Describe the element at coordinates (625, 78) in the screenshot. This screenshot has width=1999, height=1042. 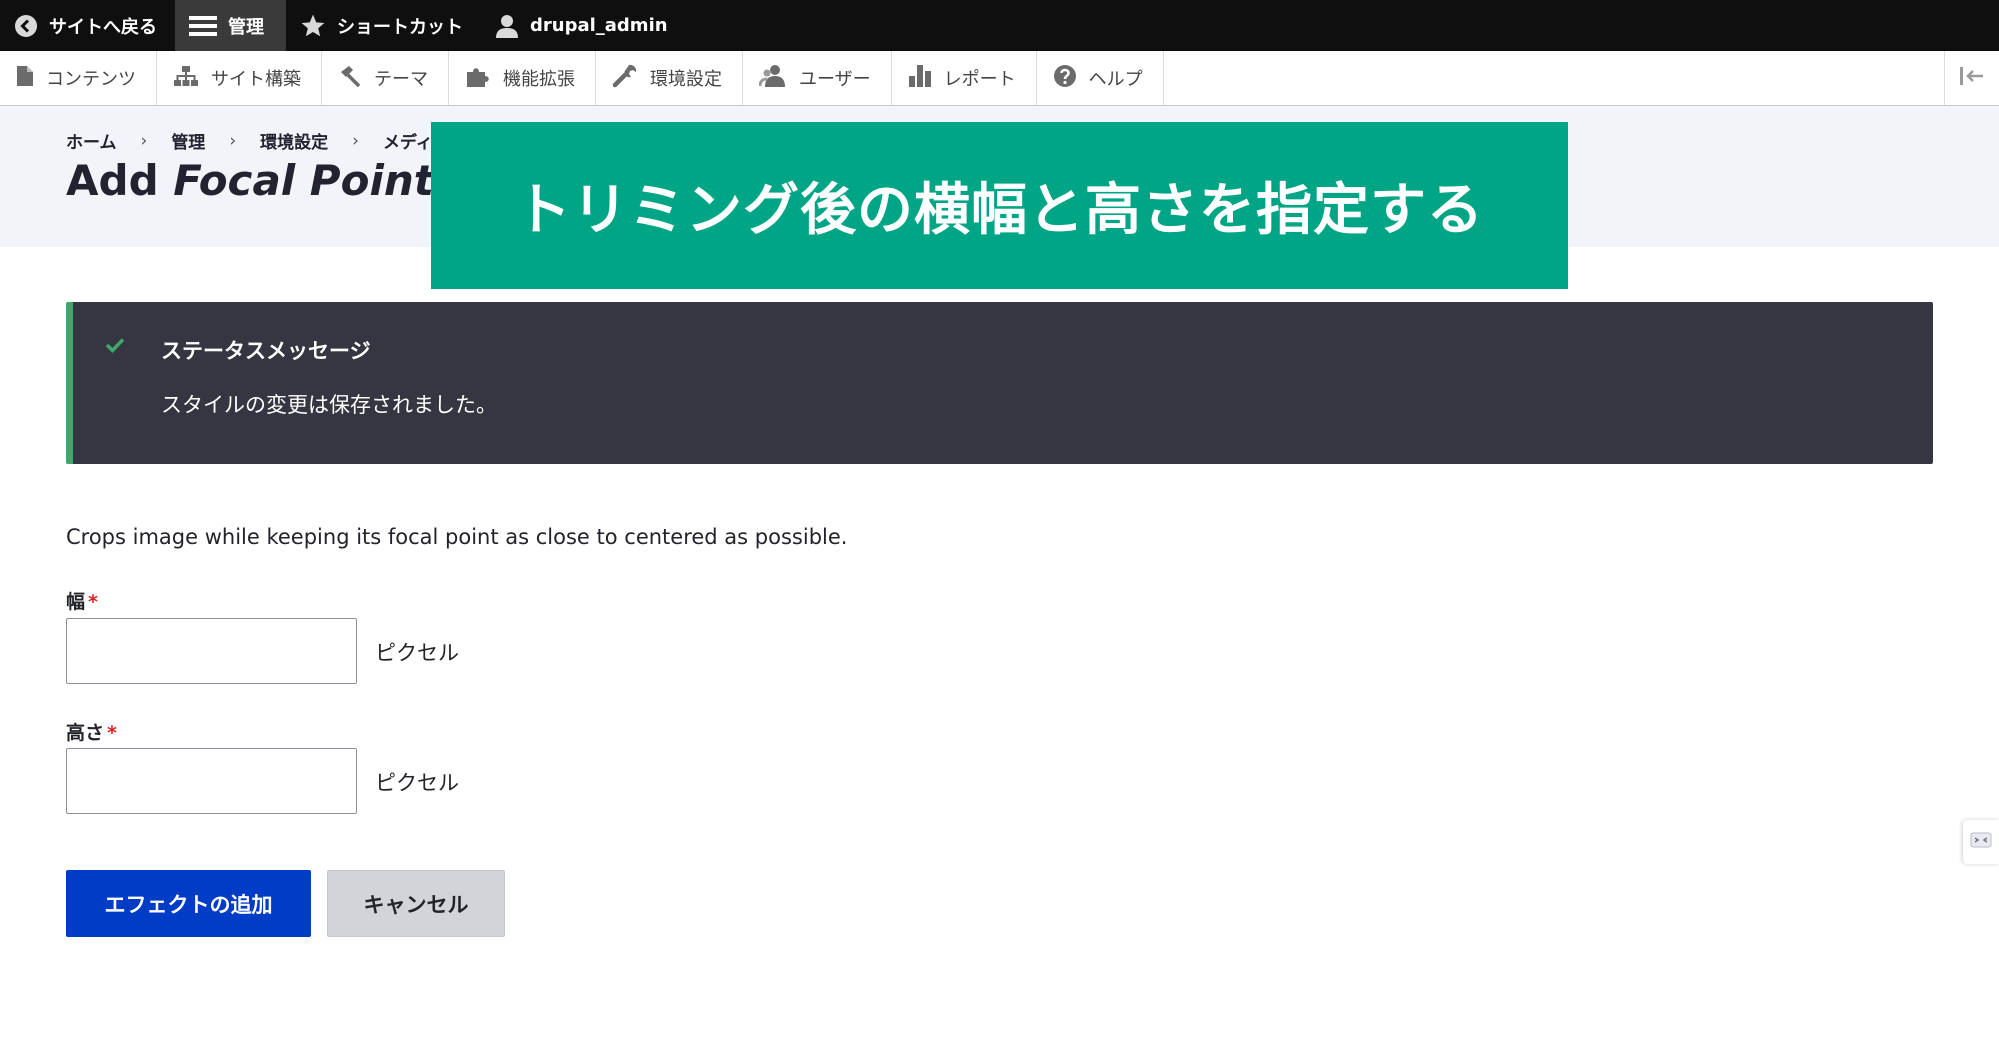
I see `wrench-icon` at that location.